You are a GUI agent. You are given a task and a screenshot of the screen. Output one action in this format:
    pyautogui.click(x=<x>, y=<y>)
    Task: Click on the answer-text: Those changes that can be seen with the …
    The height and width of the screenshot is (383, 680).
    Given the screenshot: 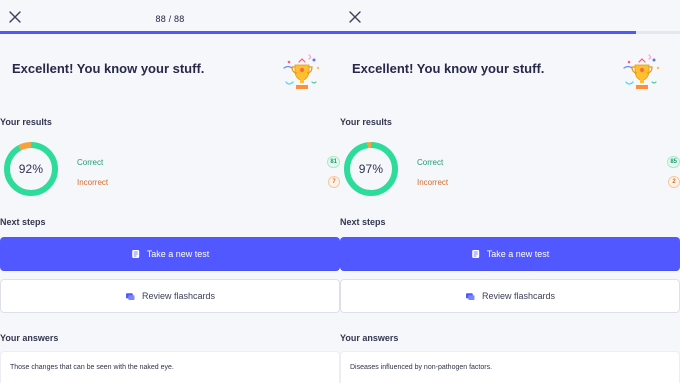 What is the action you would take?
    pyautogui.click(x=92, y=367)
    